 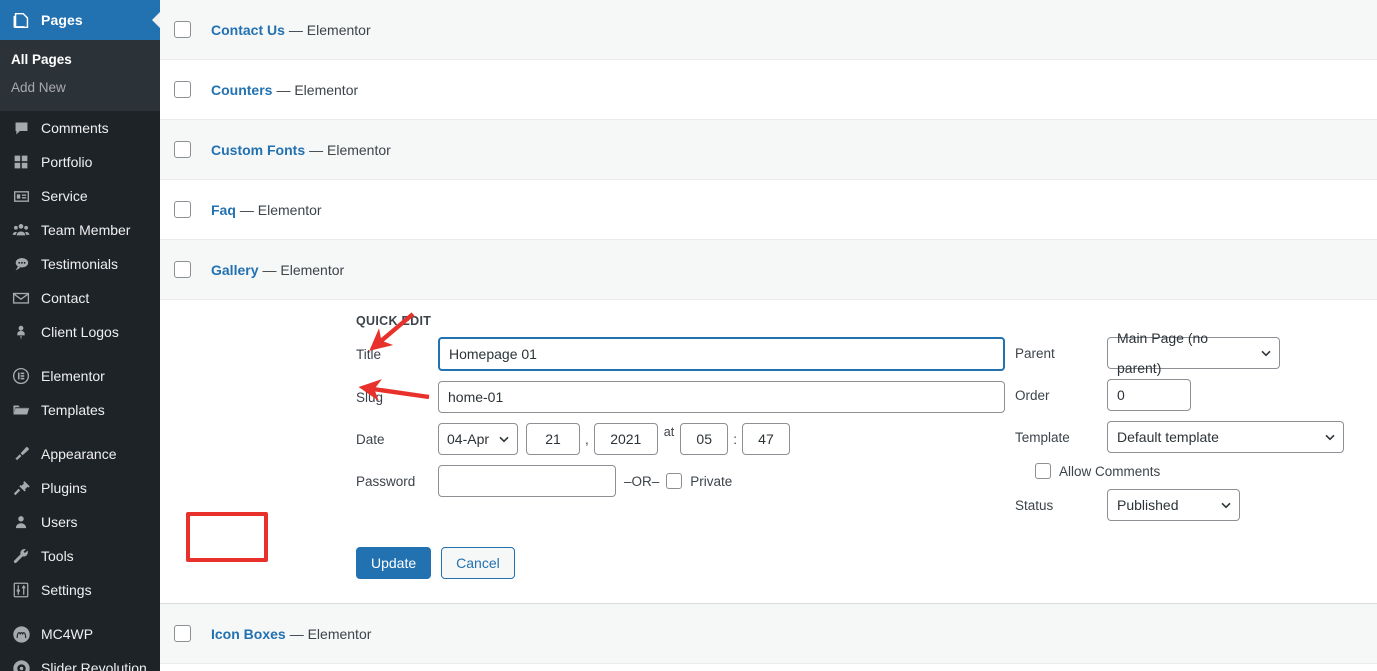 What do you see at coordinates (768, 634) in the screenshot?
I see `table-row: Icon Boxes — Elementor` at bounding box center [768, 634].